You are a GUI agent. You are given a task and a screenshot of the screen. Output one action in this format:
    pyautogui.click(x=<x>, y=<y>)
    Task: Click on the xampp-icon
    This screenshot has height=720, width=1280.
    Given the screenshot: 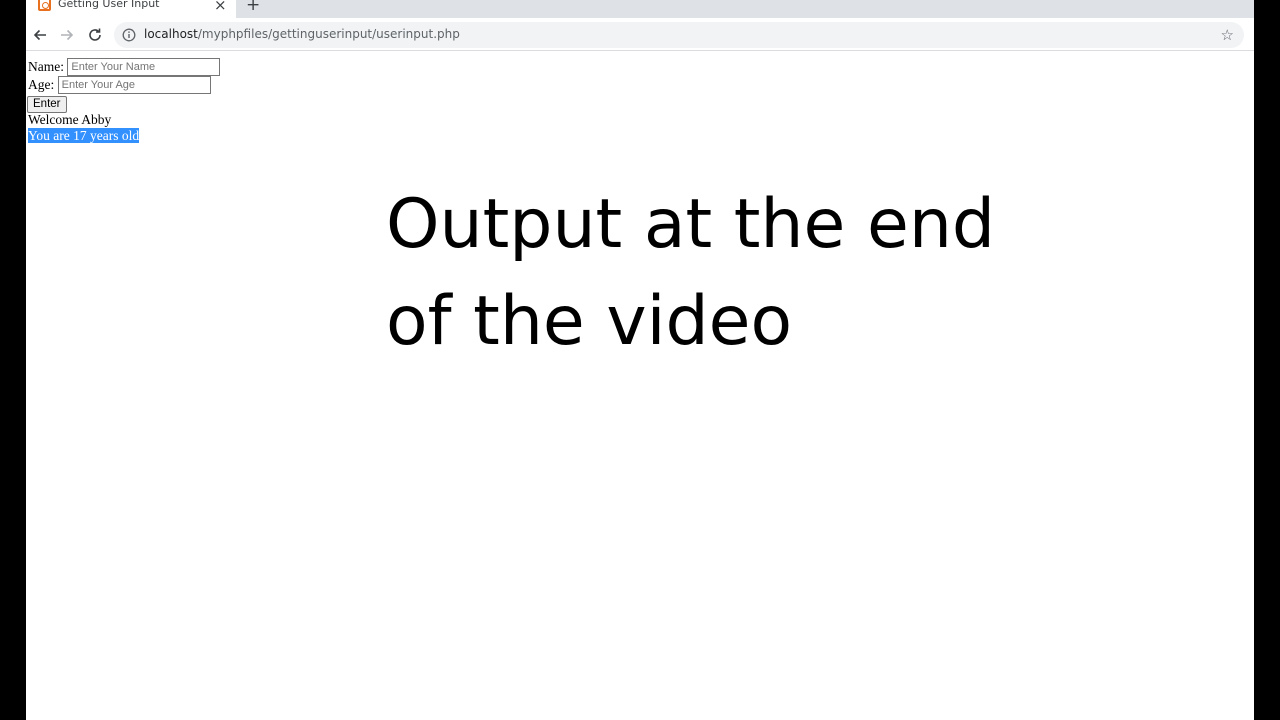 What is the action you would take?
    pyautogui.click(x=44, y=5)
    